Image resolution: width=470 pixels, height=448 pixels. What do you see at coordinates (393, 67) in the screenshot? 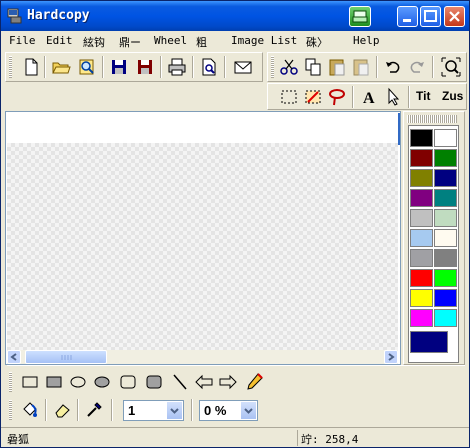
I see `undo-button` at bounding box center [393, 67].